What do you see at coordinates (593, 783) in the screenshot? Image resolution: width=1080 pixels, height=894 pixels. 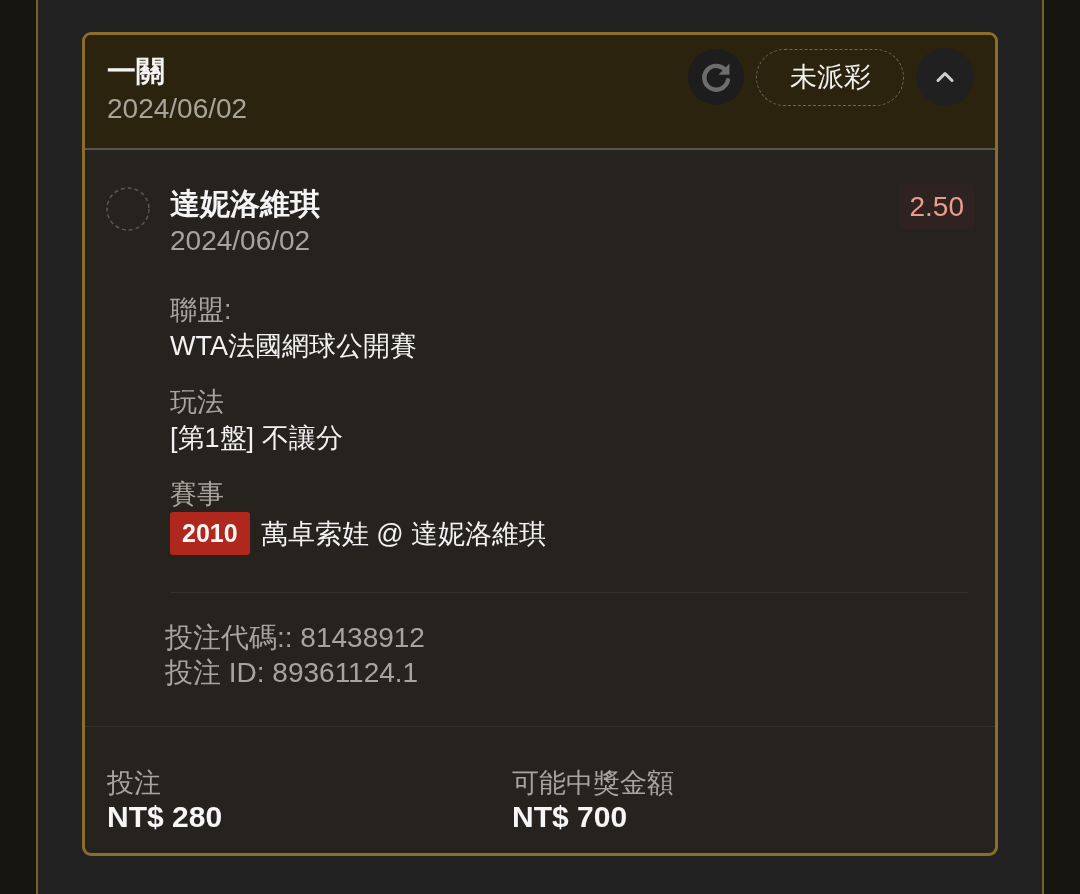 I see `summary-label: 可能中獎金額` at bounding box center [593, 783].